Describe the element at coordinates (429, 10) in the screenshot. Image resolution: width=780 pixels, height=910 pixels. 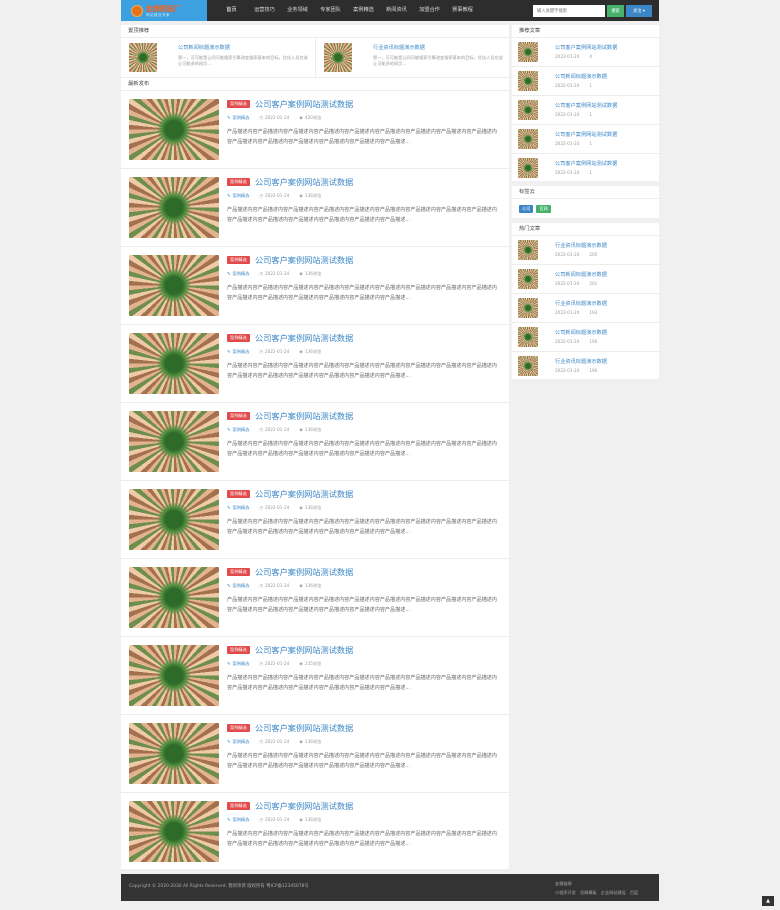
I see `nav-join: 加盟合作` at that location.